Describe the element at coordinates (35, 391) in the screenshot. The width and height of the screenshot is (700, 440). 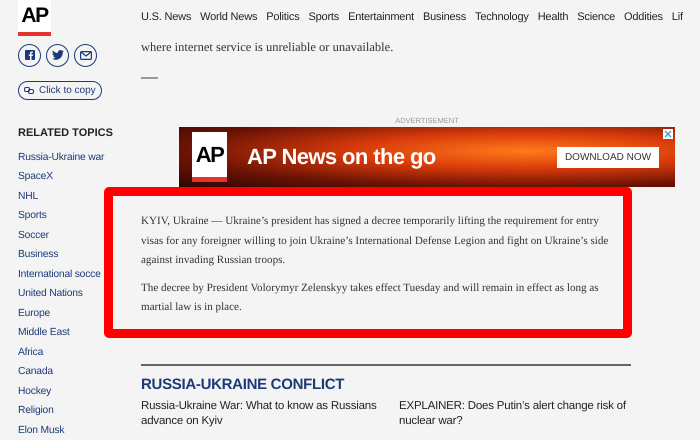
I see `topic-link: Hockey` at that location.